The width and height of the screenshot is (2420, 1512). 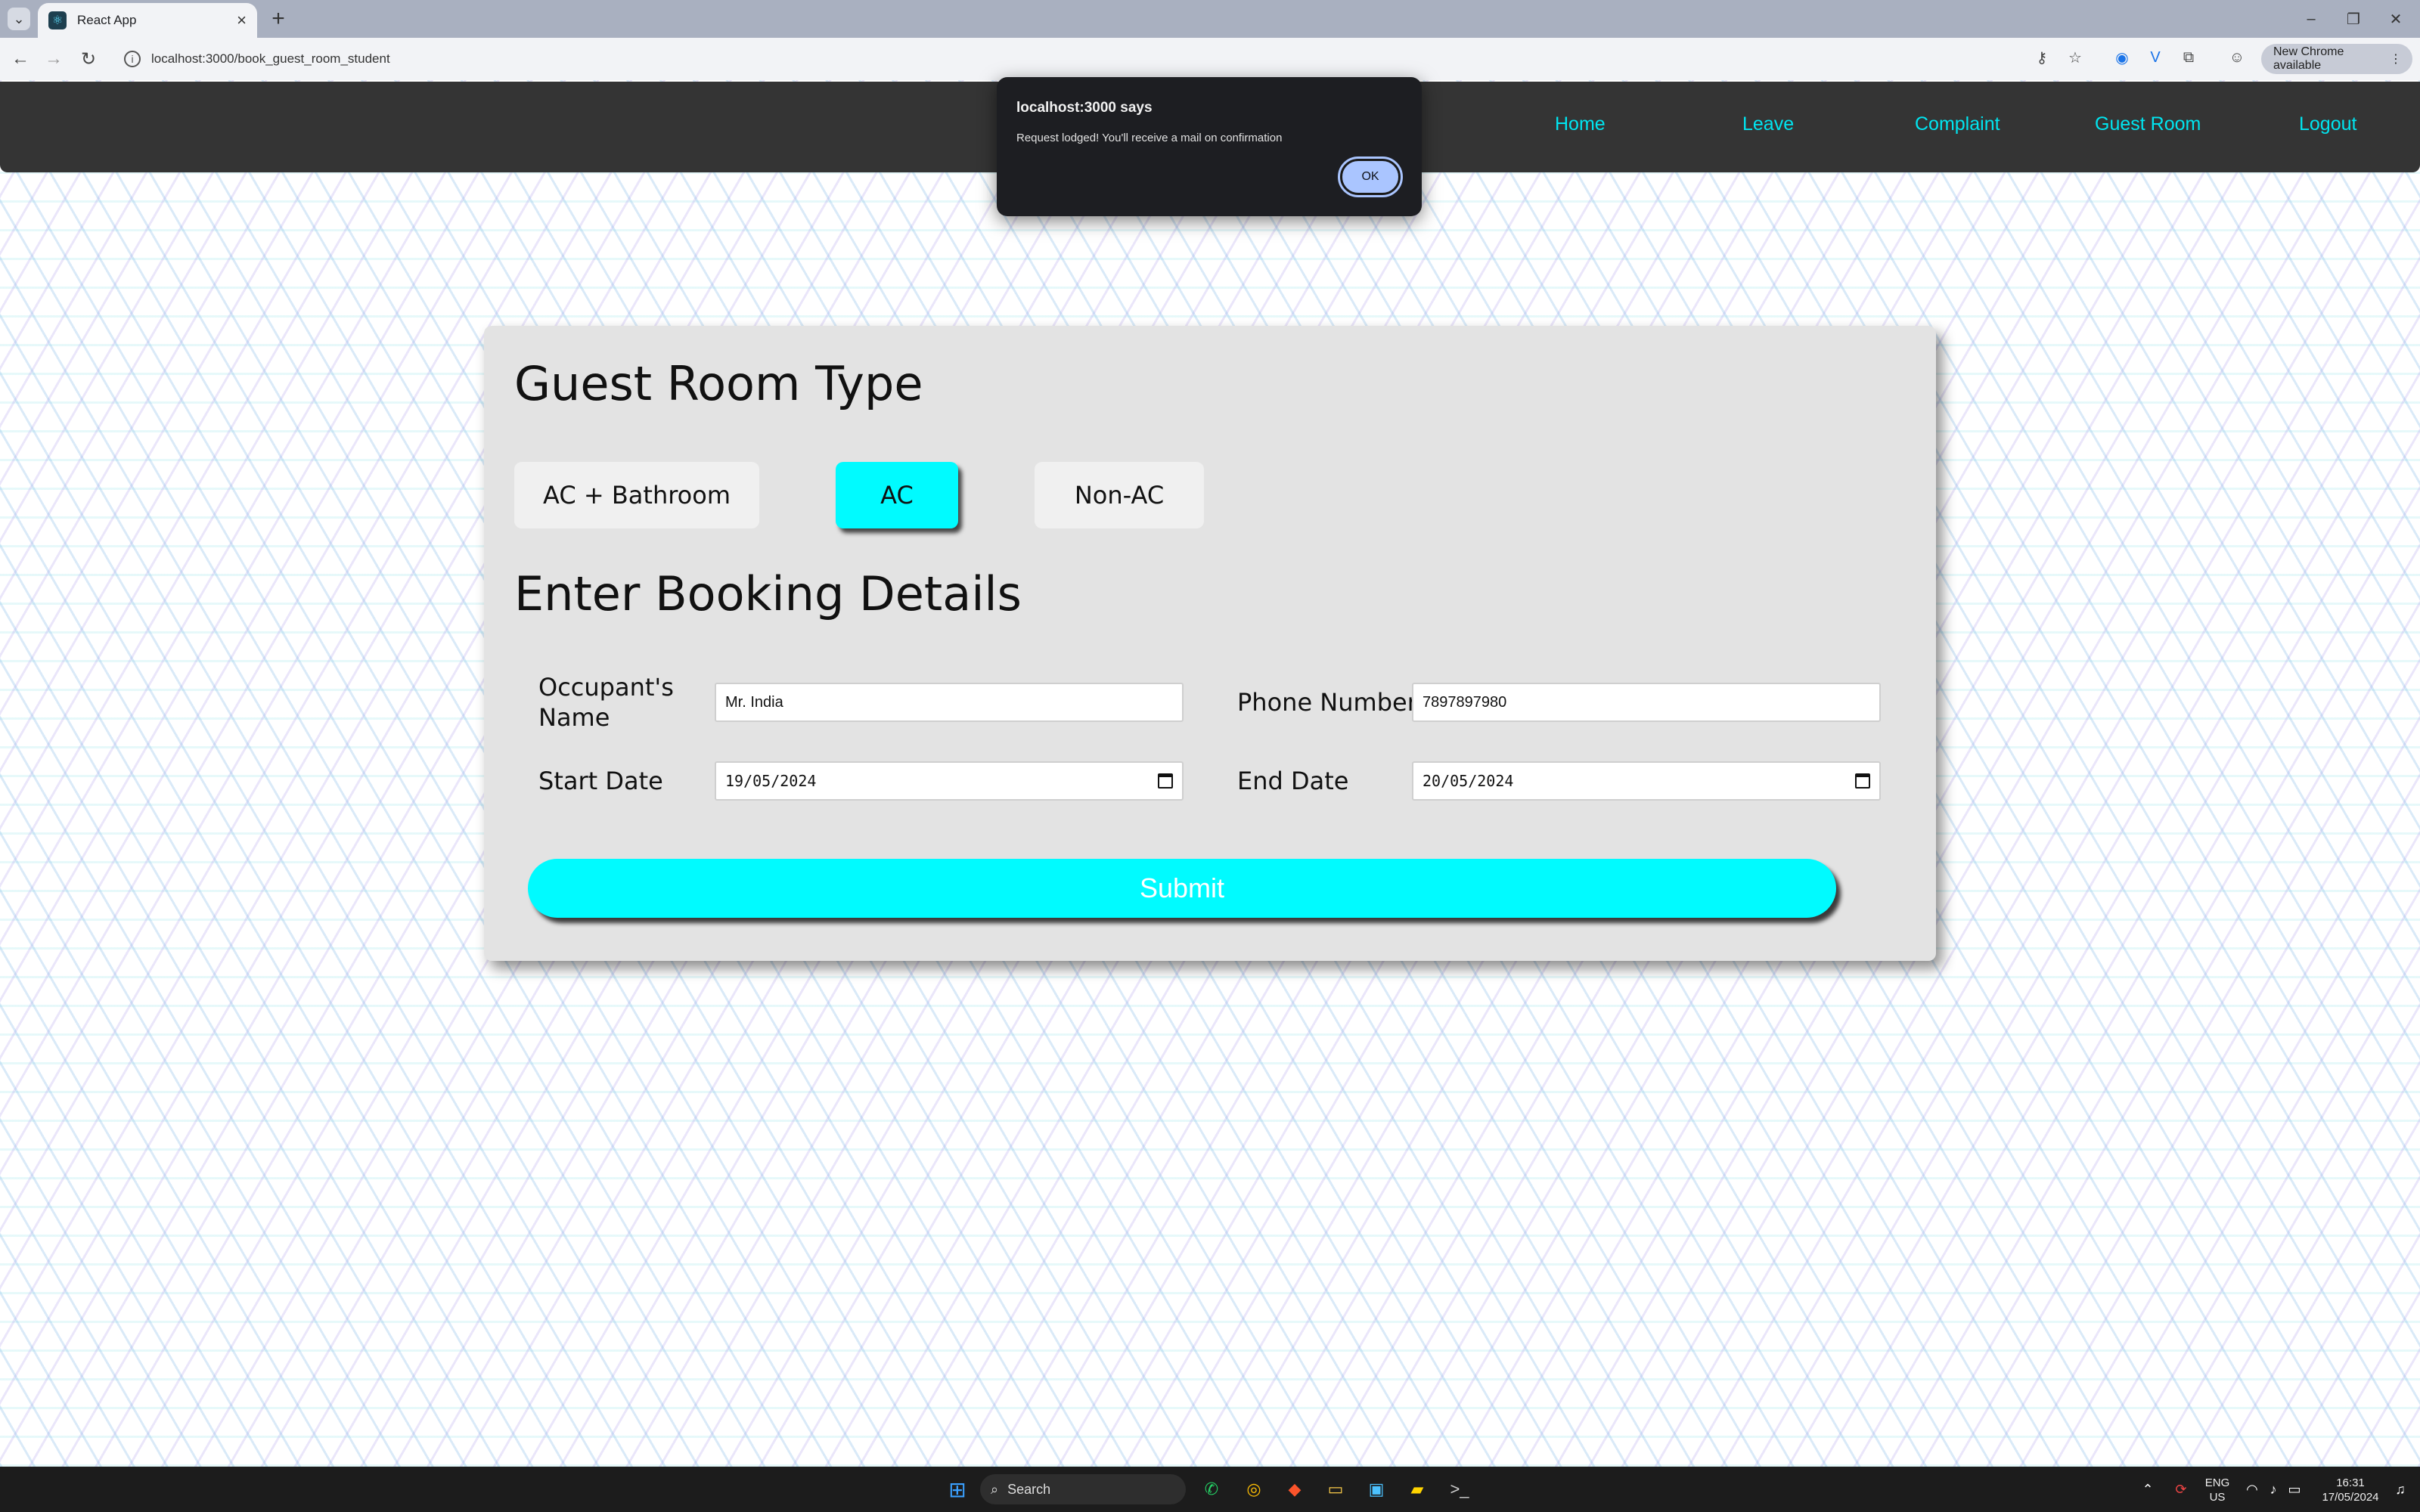 I want to click on language-indicator: ENG US, so click(x=2217, y=1490).